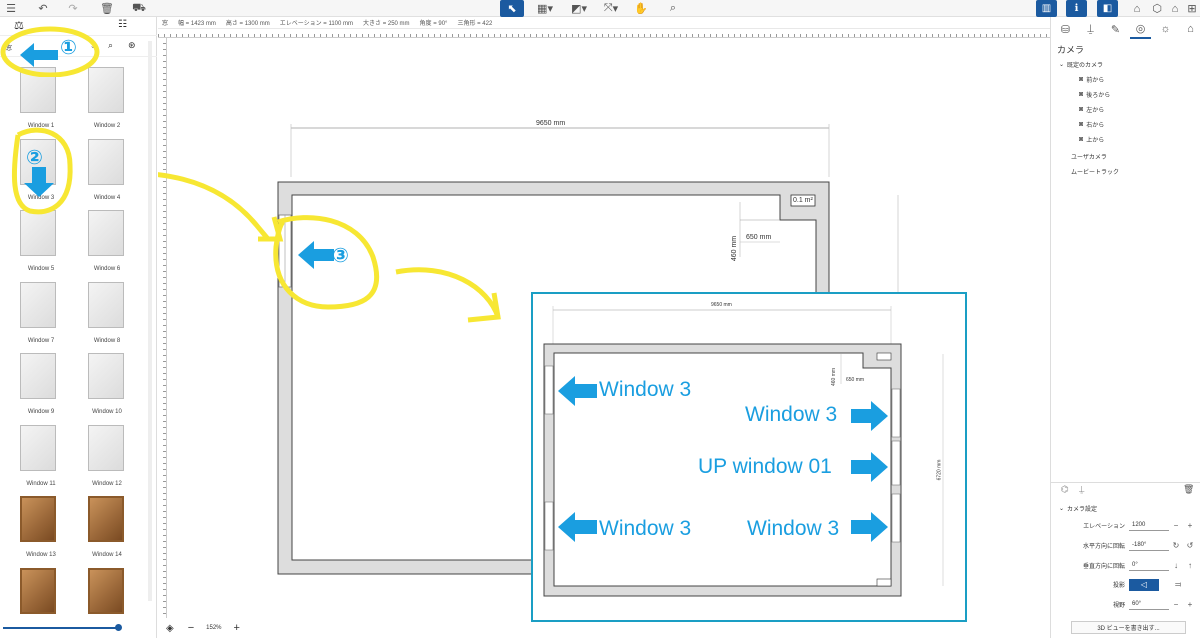 This screenshot has width=1200, height=638. What do you see at coordinates (1190, 545) in the screenshot?
I see `rotate-ccw-icon: ↺` at bounding box center [1190, 545].